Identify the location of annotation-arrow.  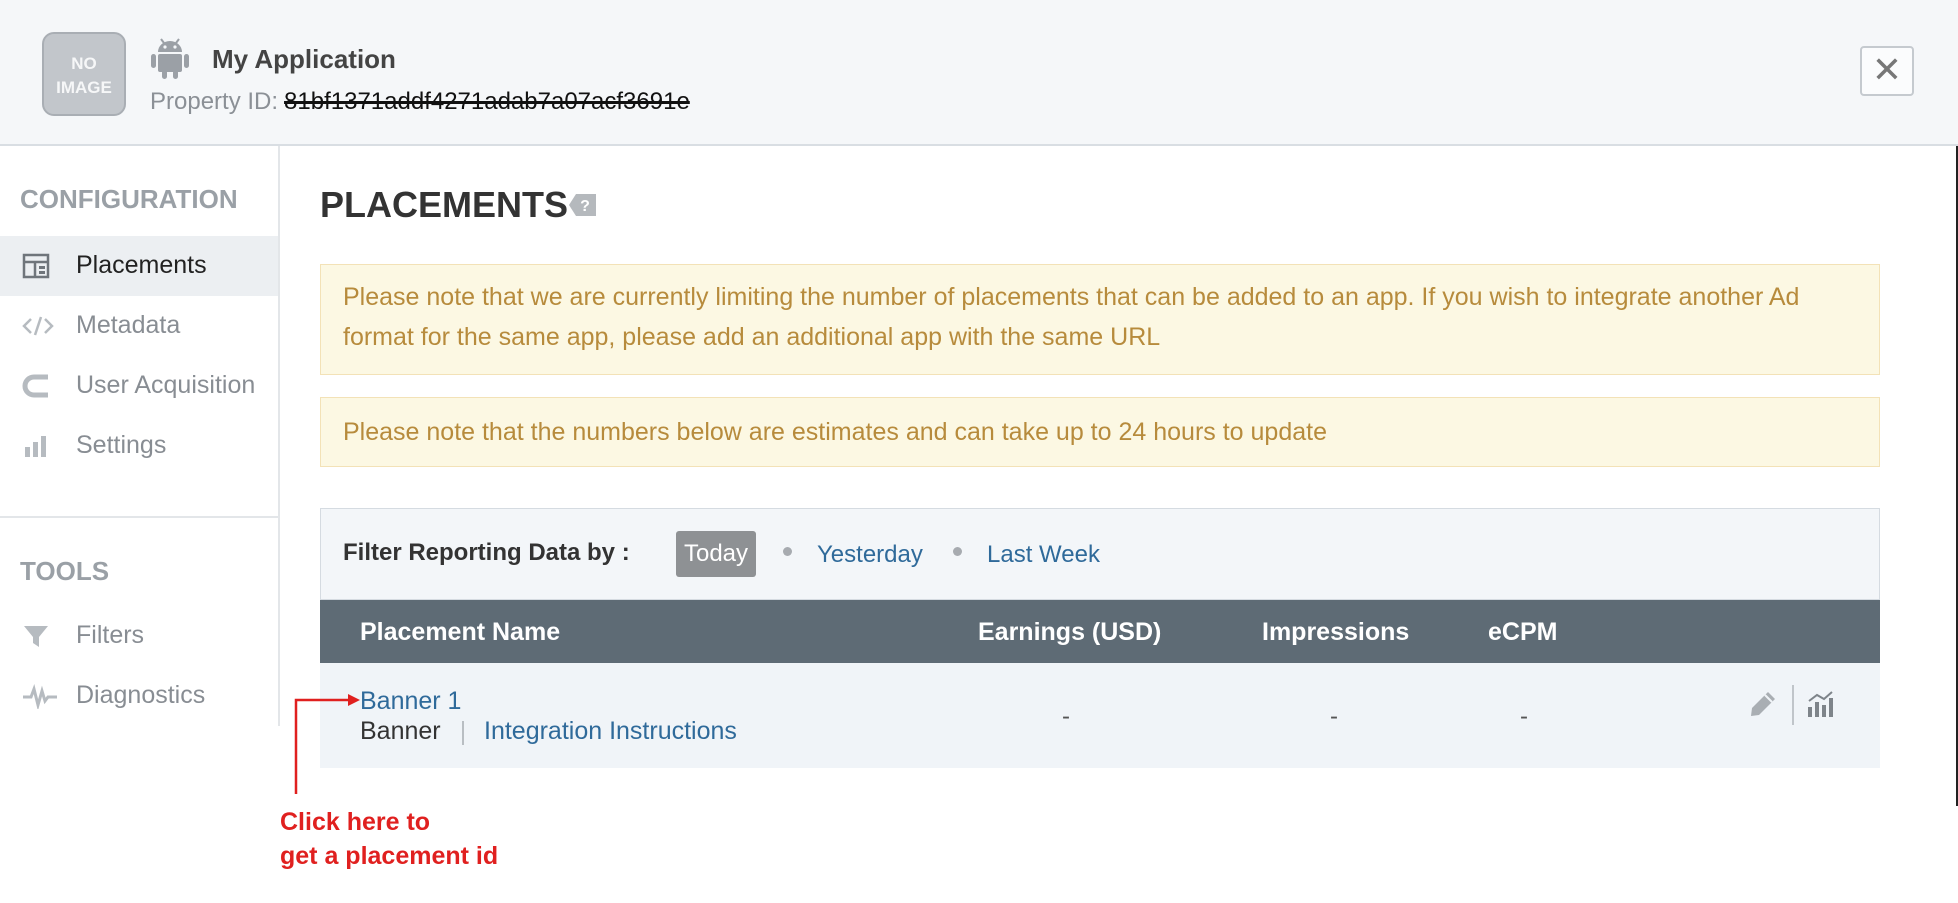
(327, 744).